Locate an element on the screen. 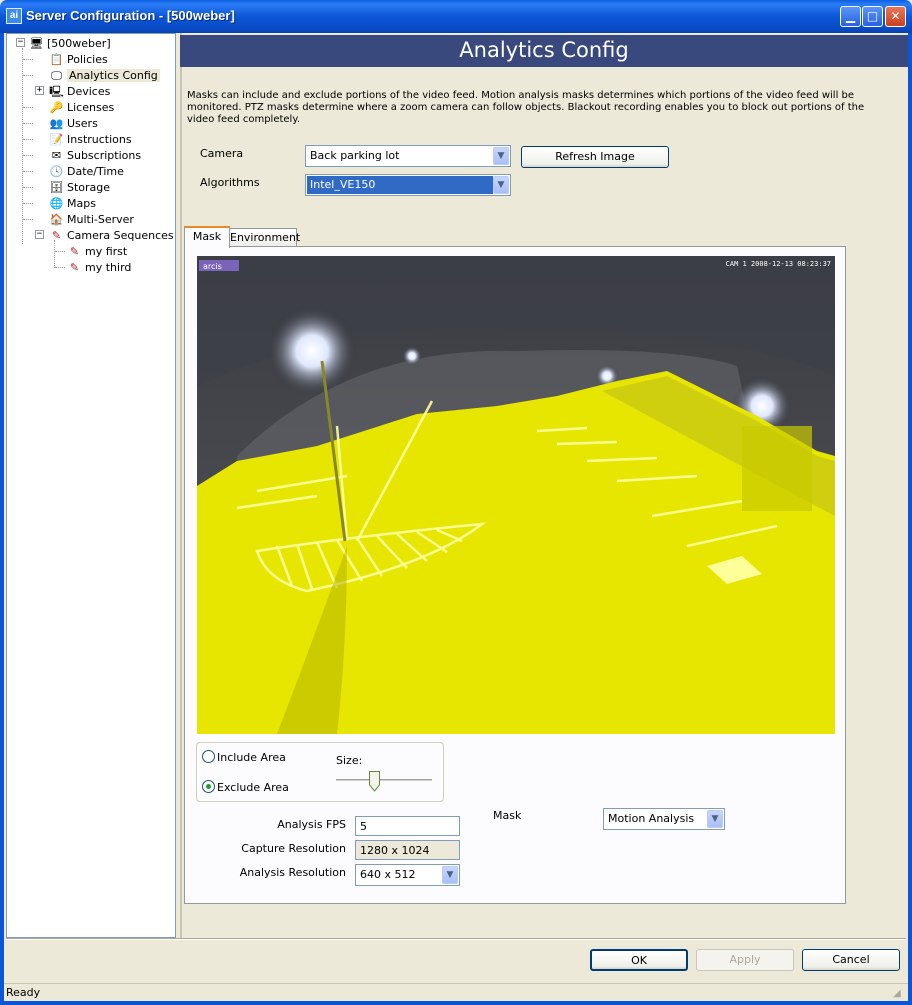 This screenshot has width=912, height=1005. collapse-root-icon: − is located at coordinates (20, 42).